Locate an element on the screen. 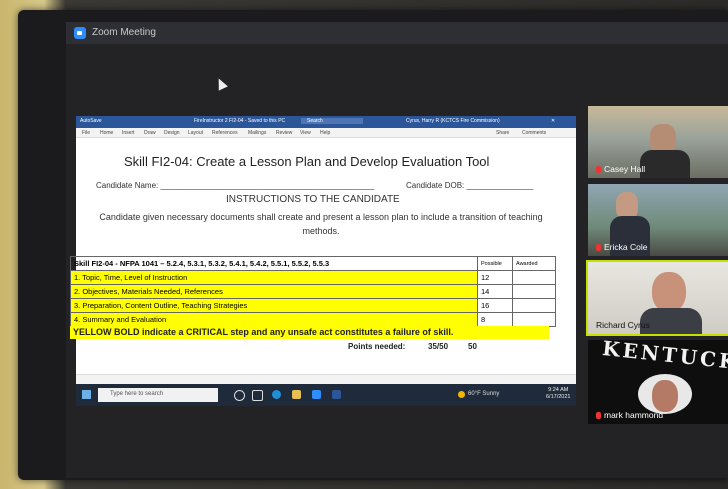 The image size is (728, 489). ribbon-tab-help: Help is located at coordinates (325, 133).